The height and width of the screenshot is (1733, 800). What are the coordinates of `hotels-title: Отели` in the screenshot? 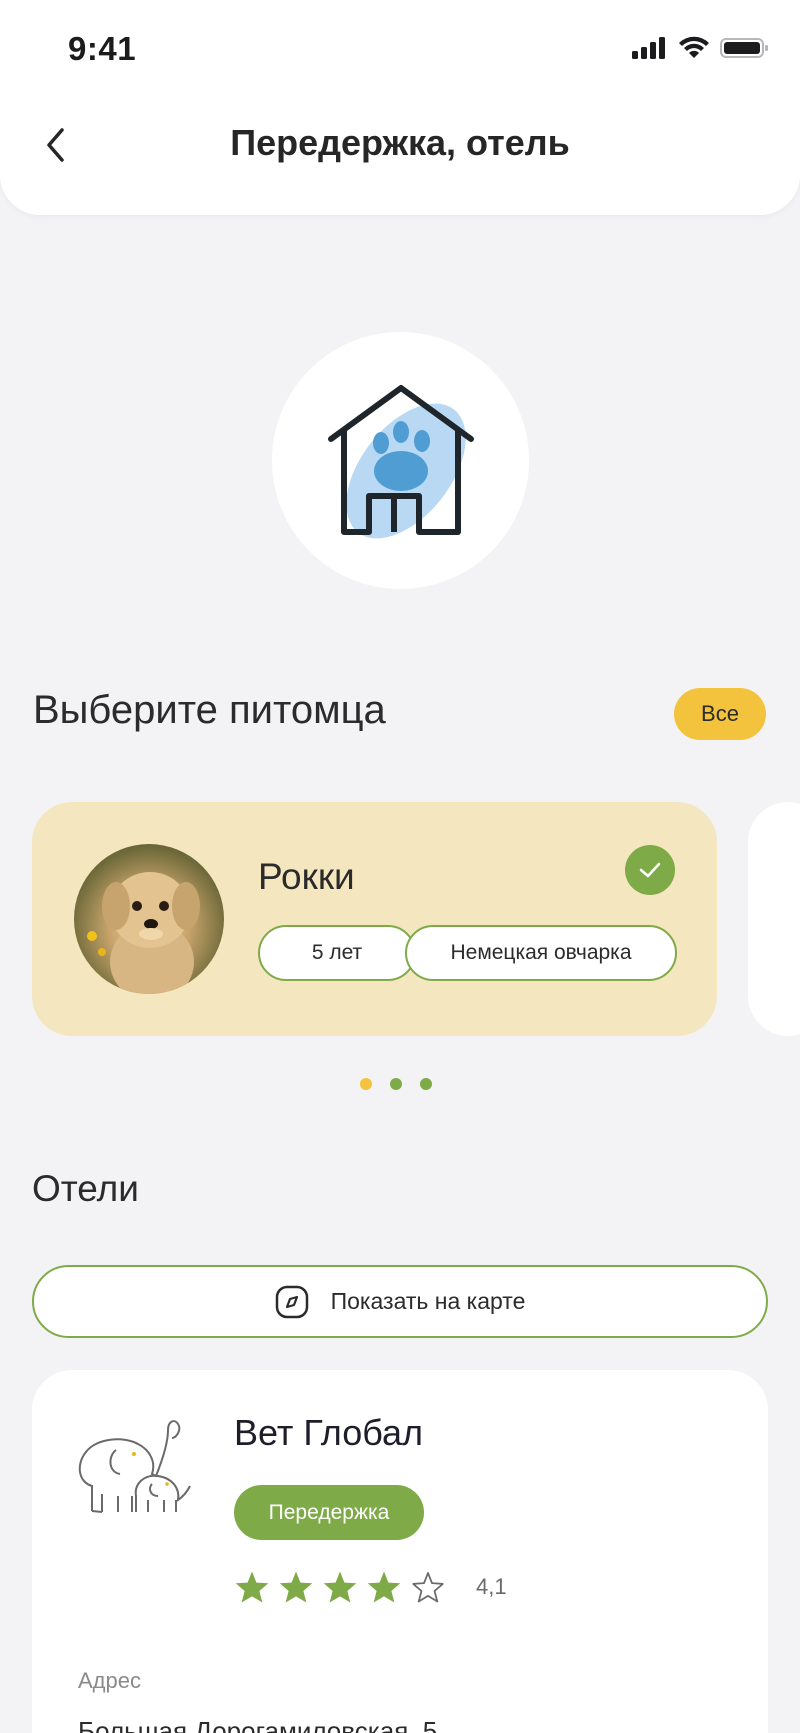 It's located at (85, 1188).